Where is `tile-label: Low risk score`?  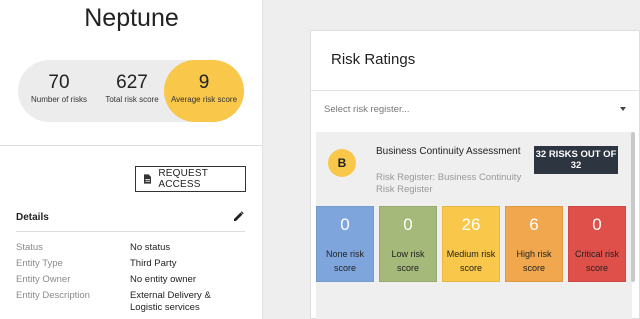 tile-label: Low risk score is located at coordinates (408, 261).